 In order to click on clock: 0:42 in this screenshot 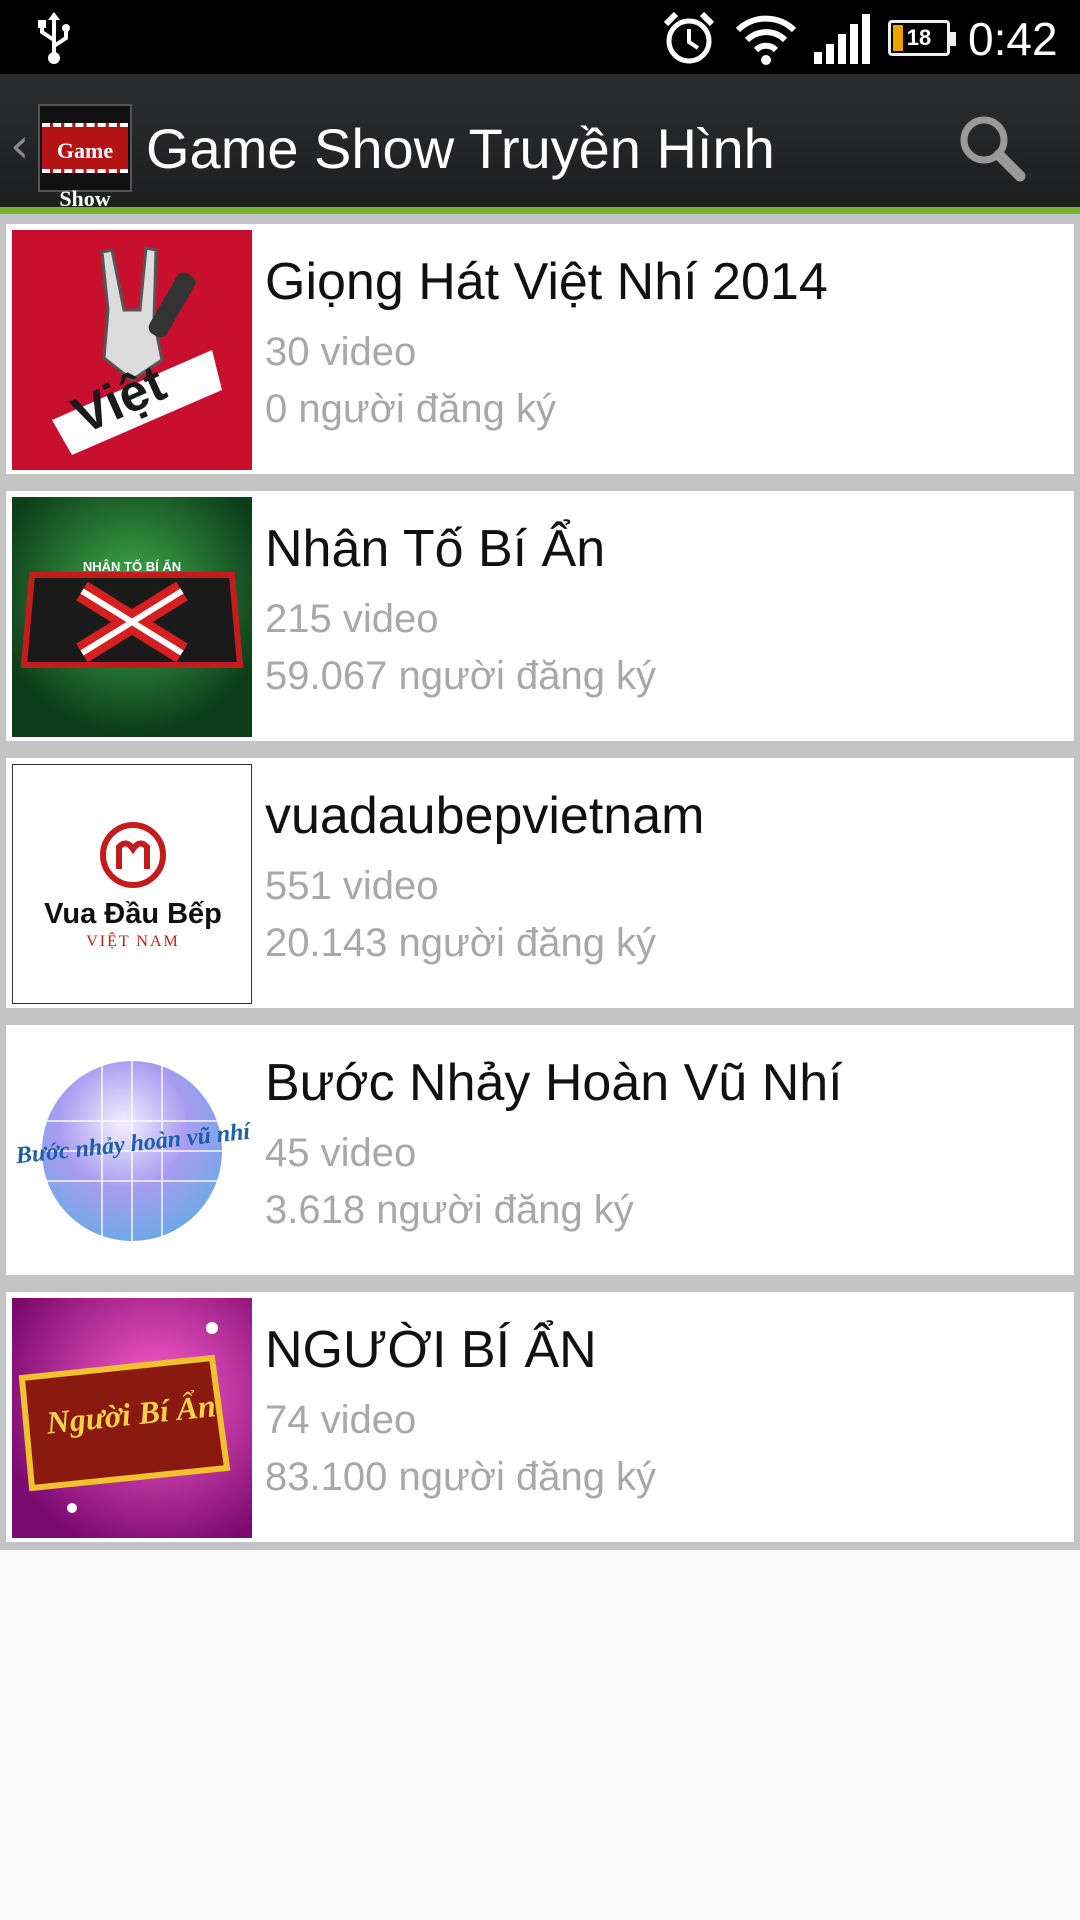, I will do `click(1013, 39)`.